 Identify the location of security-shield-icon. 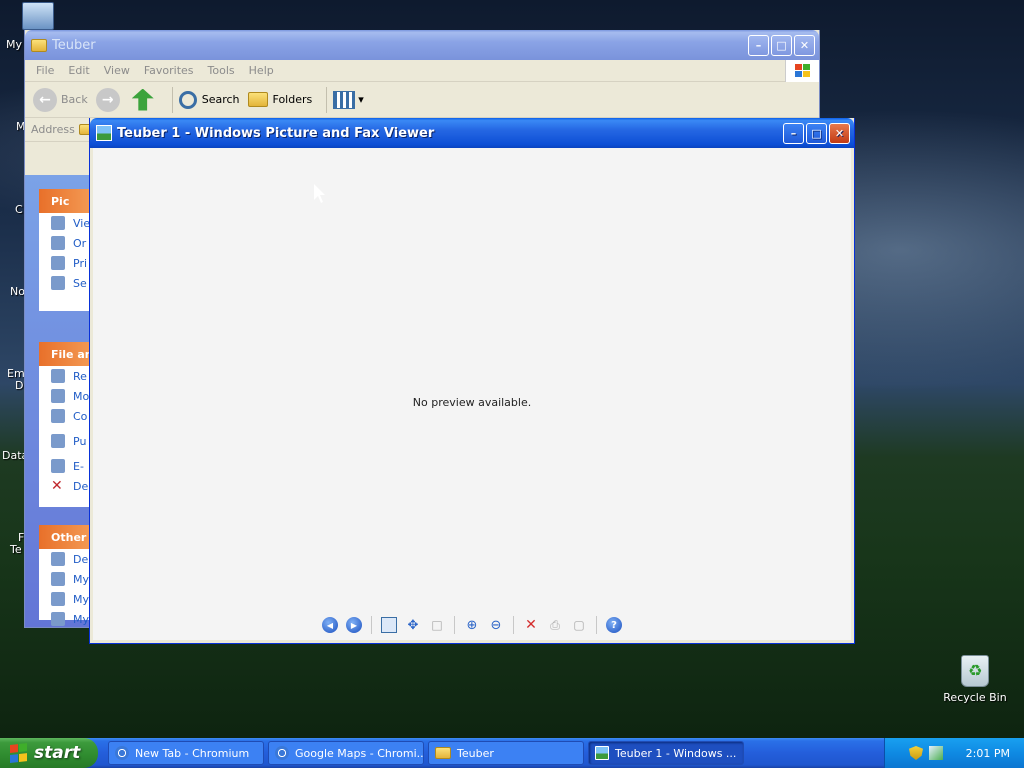
(916, 753).